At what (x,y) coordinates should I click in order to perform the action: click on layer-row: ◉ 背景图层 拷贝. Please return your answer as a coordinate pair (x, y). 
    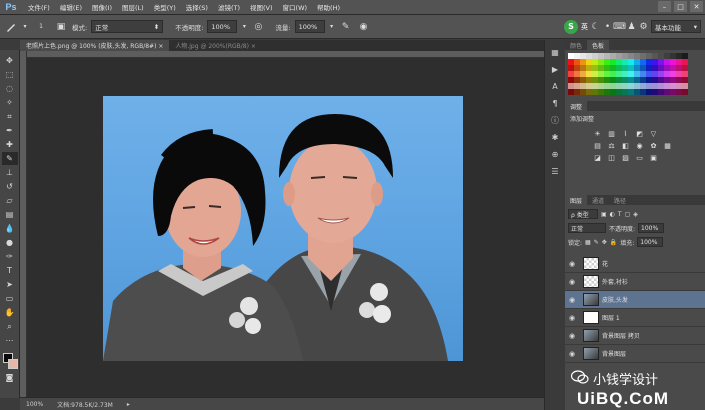
    Looking at the image, I should click on (635, 336).